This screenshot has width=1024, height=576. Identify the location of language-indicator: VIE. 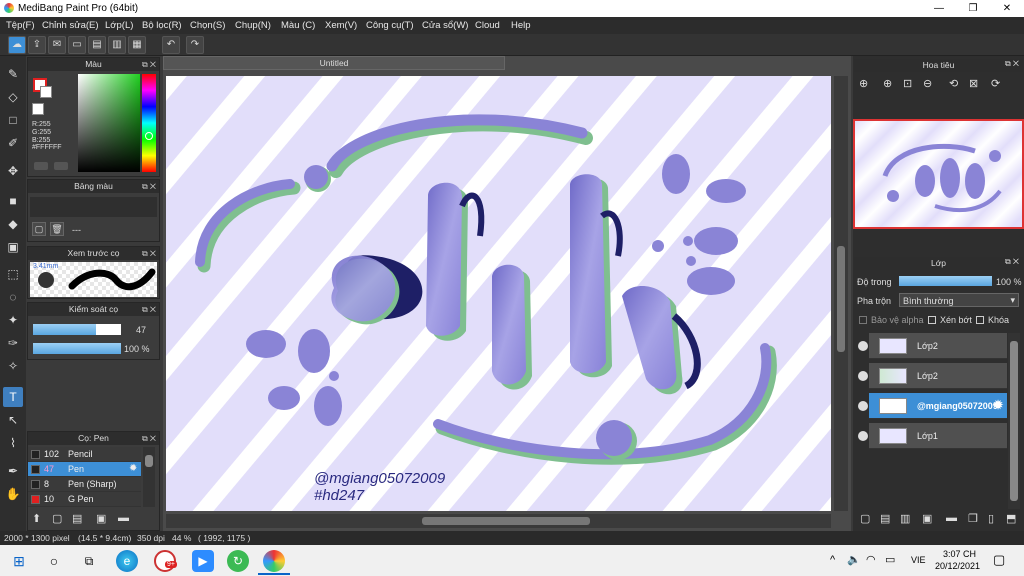
(918, 560).